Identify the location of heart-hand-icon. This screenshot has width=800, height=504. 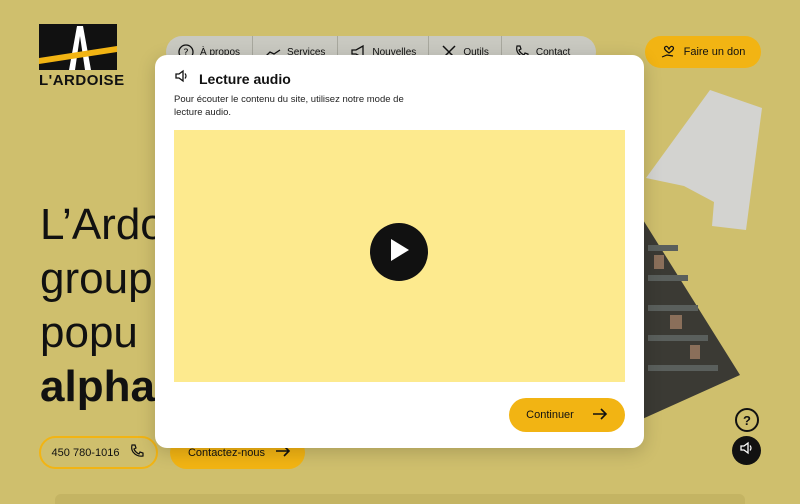
(669, 52).